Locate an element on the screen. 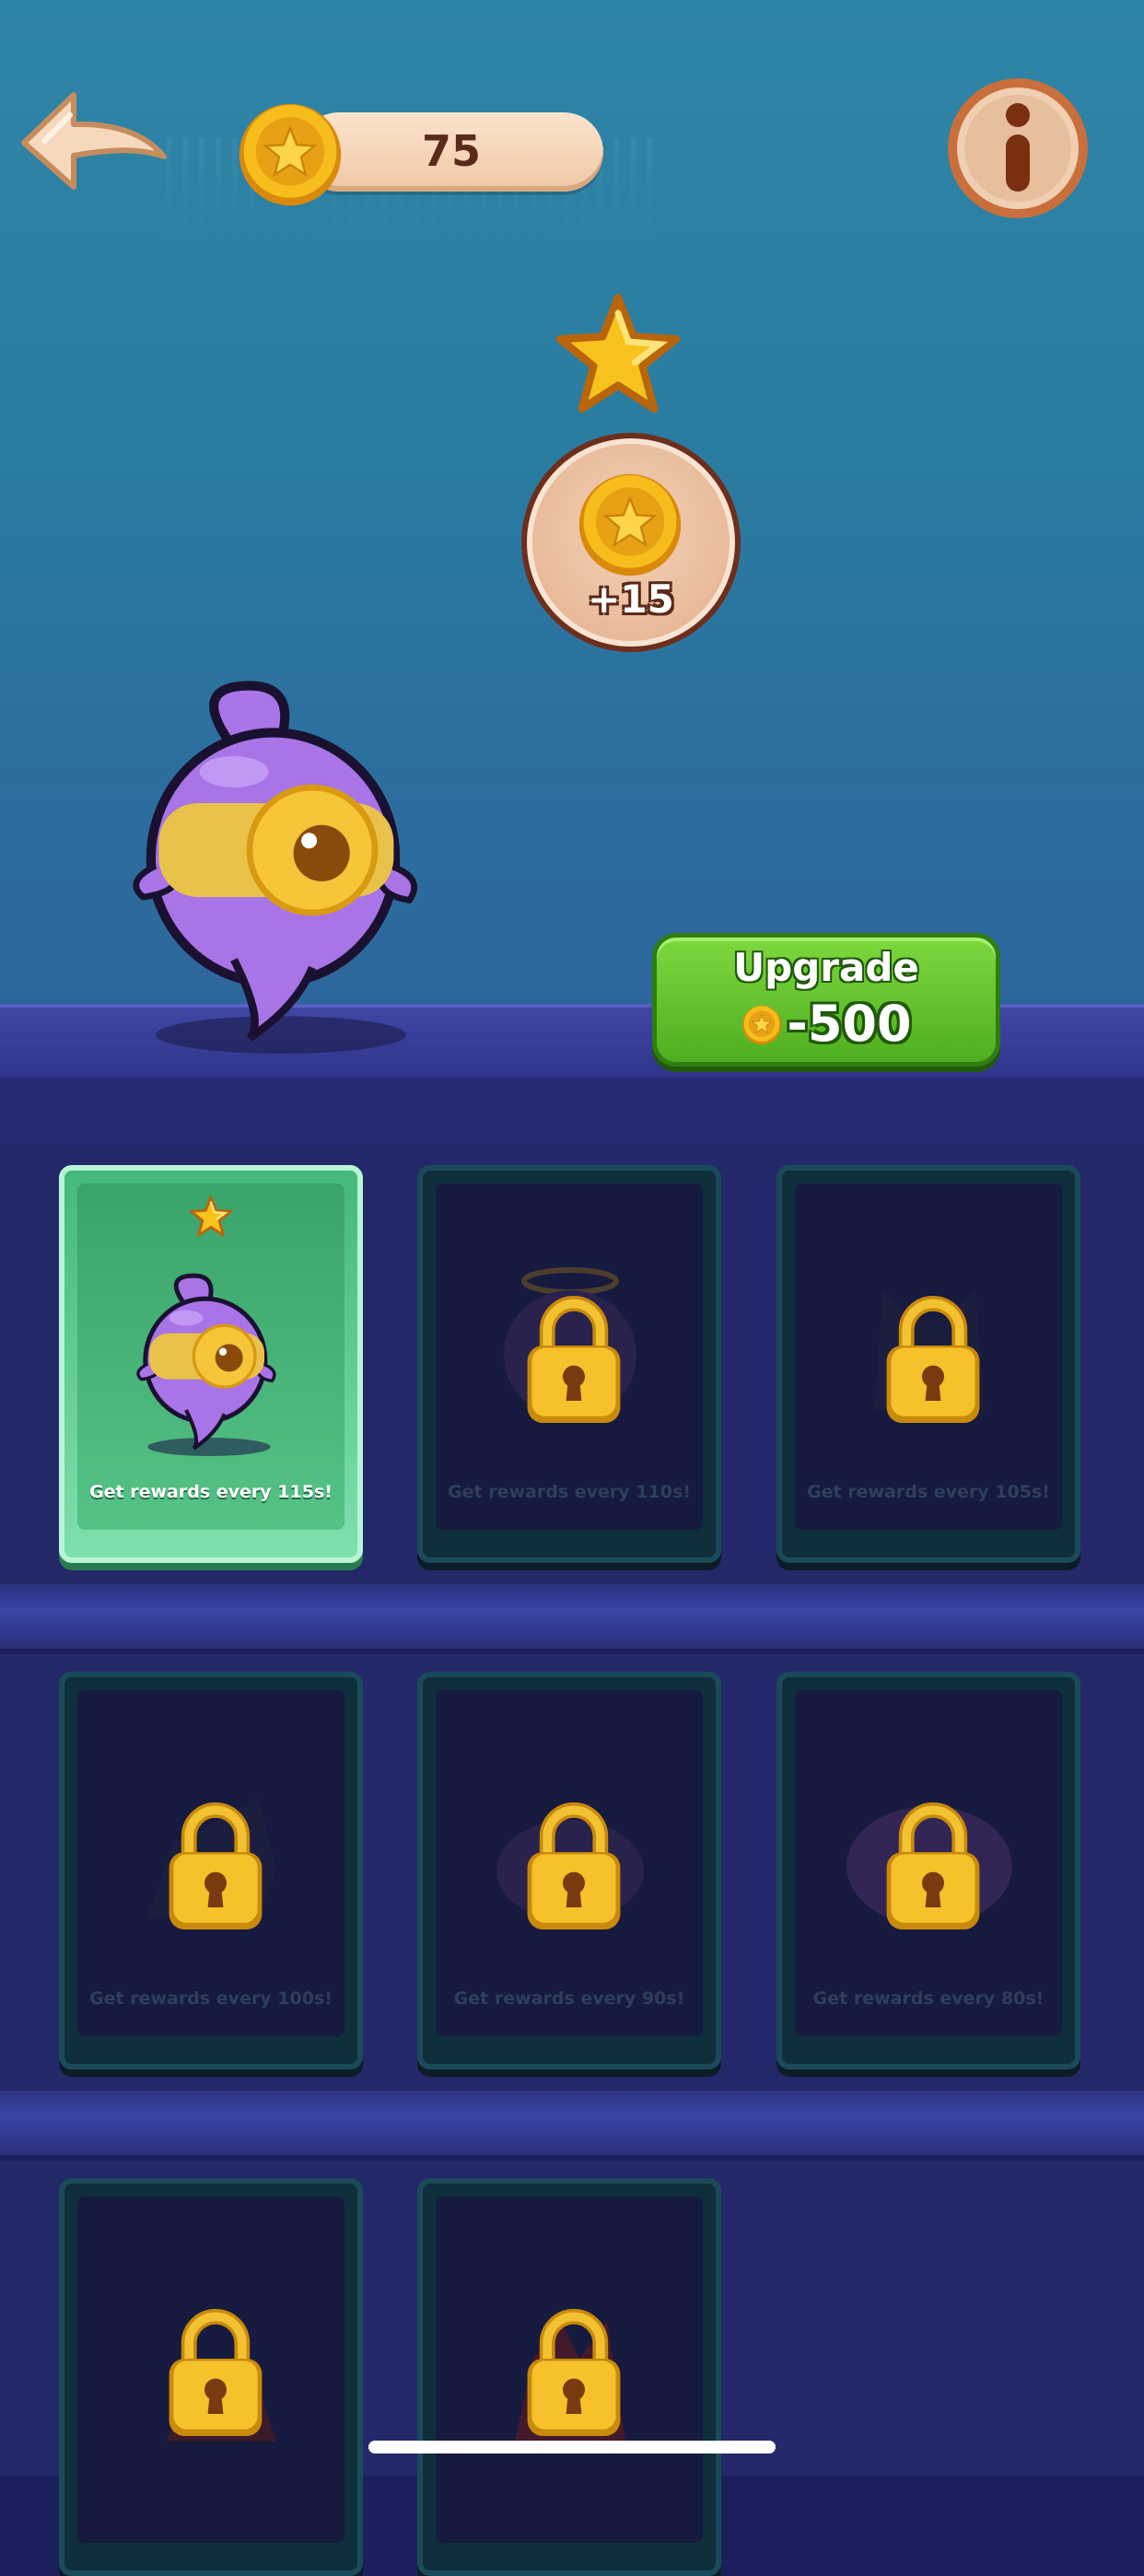 The width and height of the screenshot is (1144, 2576). pet-card-locked: Get rewards every 80s! is located at coordinates (928, 1870).